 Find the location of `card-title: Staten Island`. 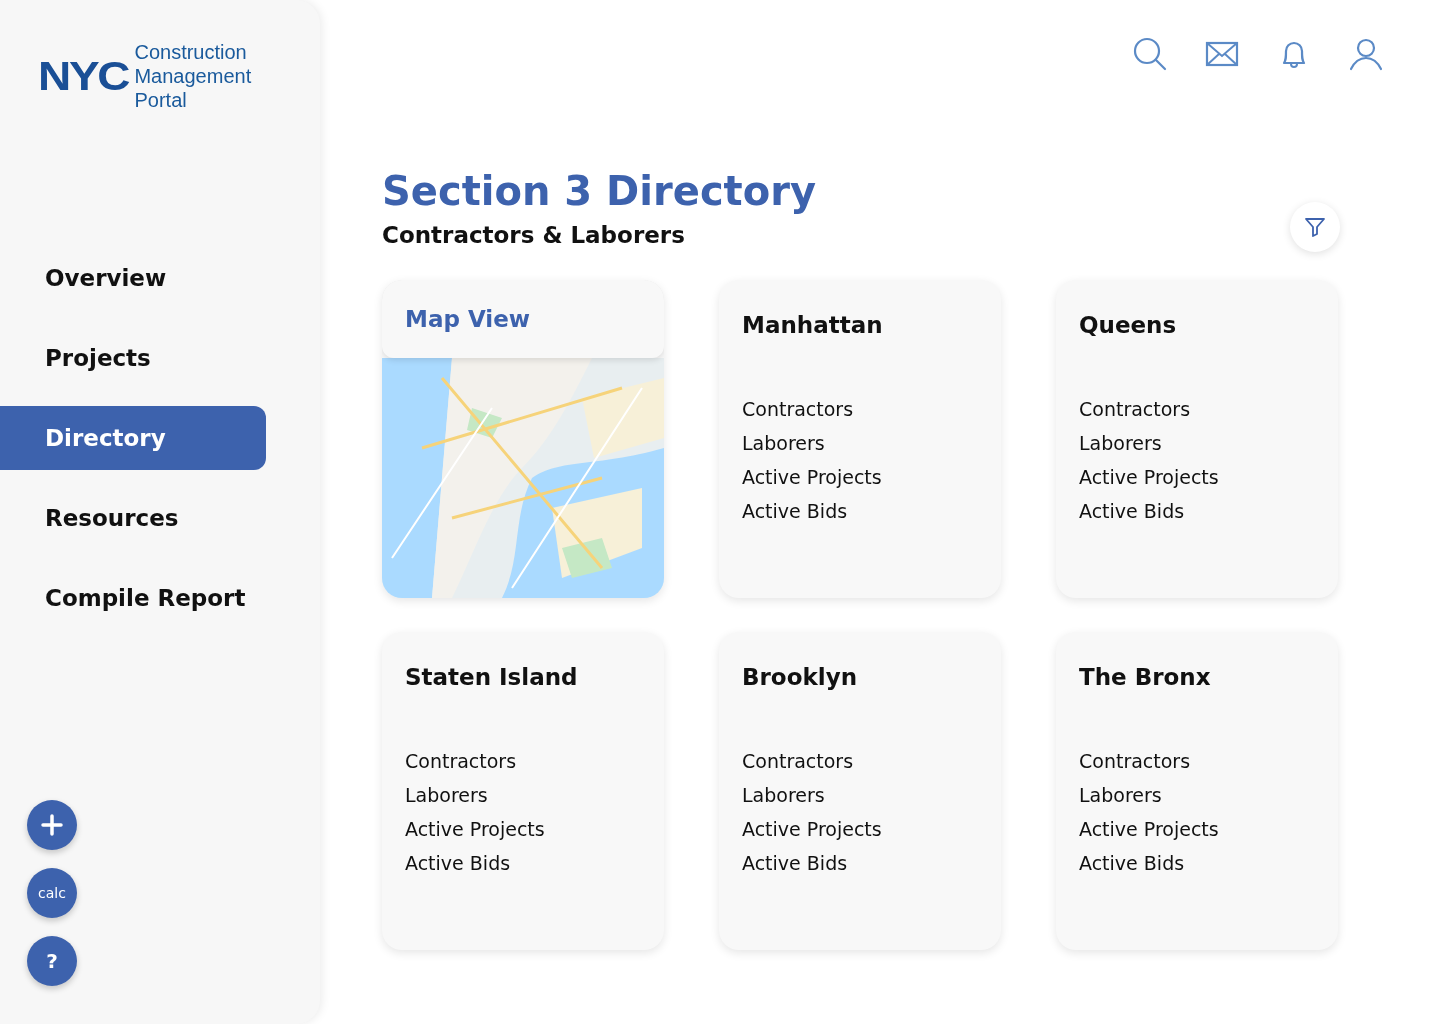

card-title: Staten Island is located at coordinates (492, 677).